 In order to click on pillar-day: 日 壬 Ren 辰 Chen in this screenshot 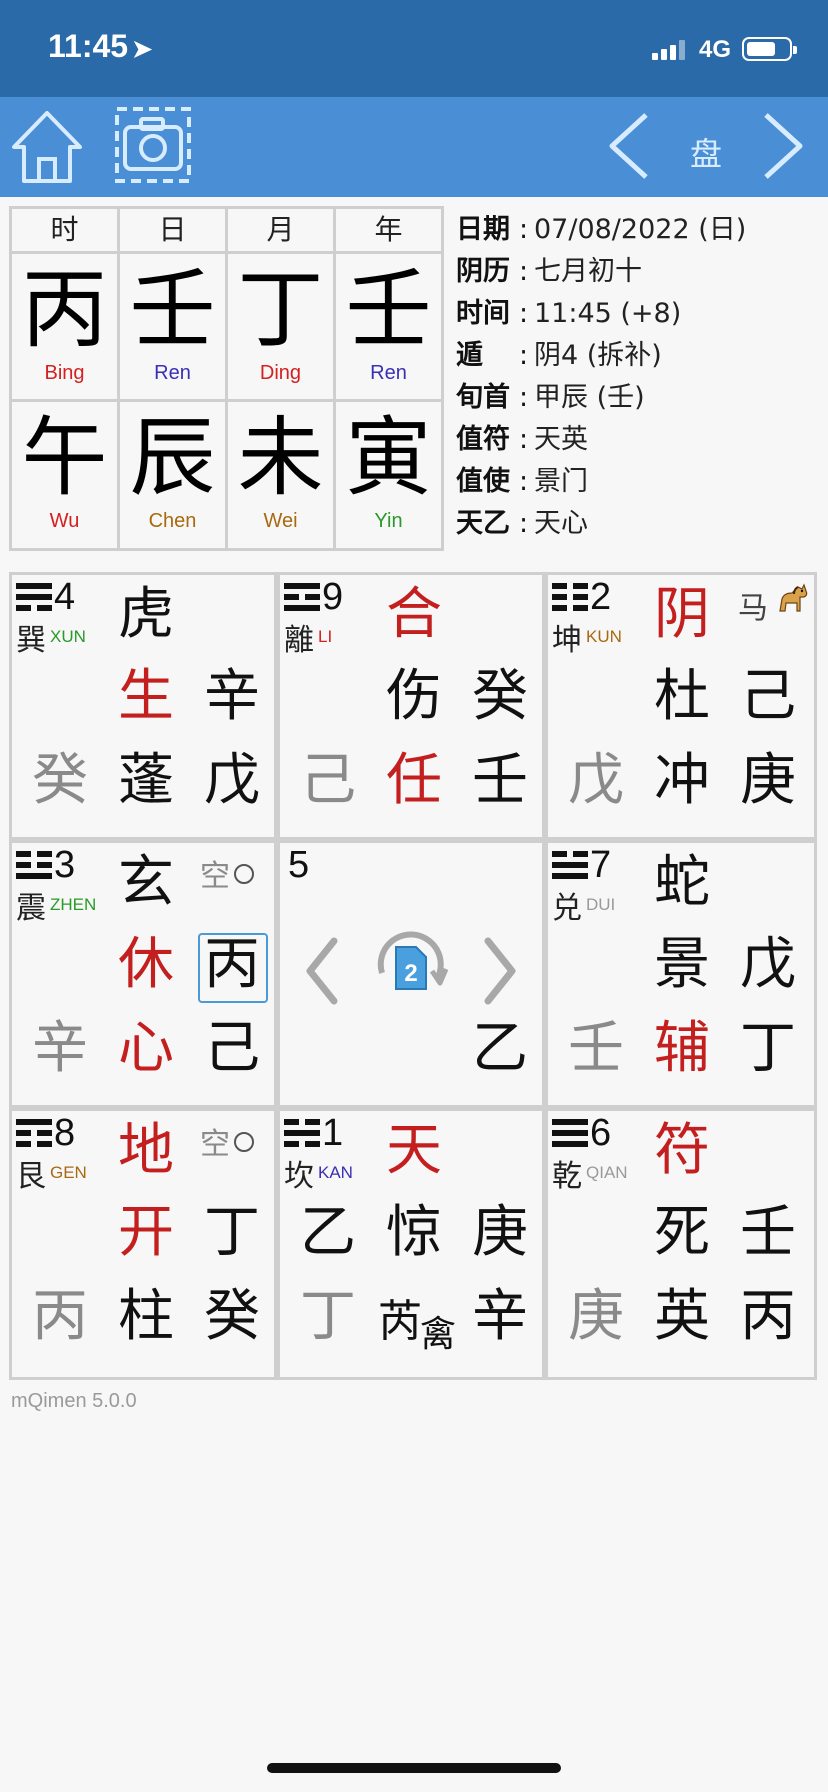, I will do `click(174, 378)`.